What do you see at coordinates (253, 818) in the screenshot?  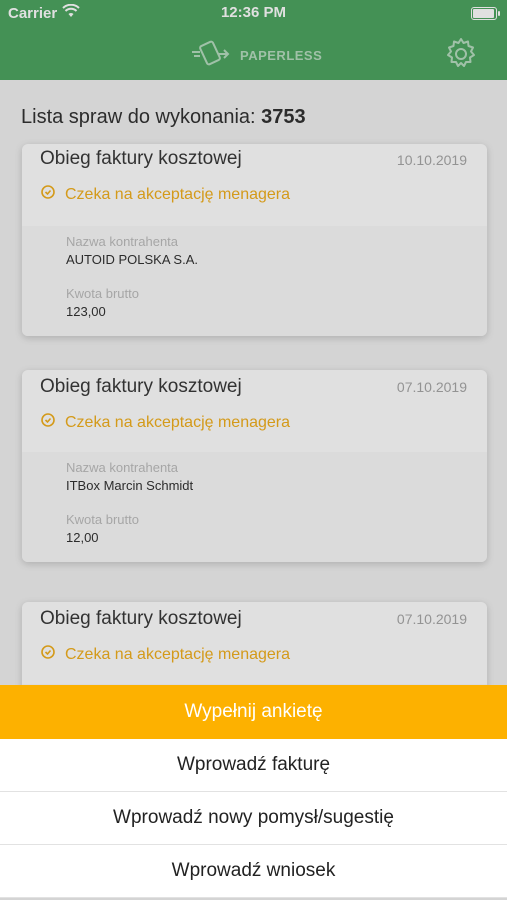 I see `add-idea-button: Wprowadź nowy pomysł/sugestię` at bounding box center [253, 818].